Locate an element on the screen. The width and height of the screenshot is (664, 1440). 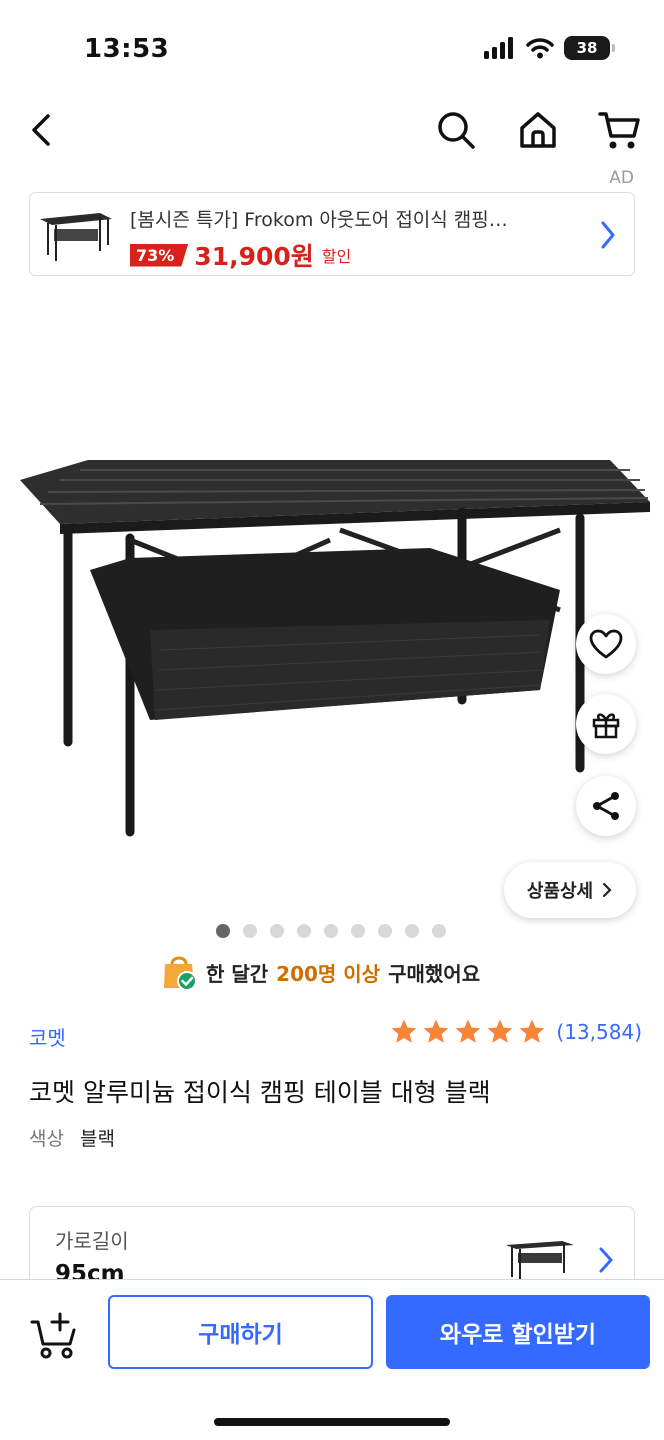
gift-icon is located at coordinates (606, 726).